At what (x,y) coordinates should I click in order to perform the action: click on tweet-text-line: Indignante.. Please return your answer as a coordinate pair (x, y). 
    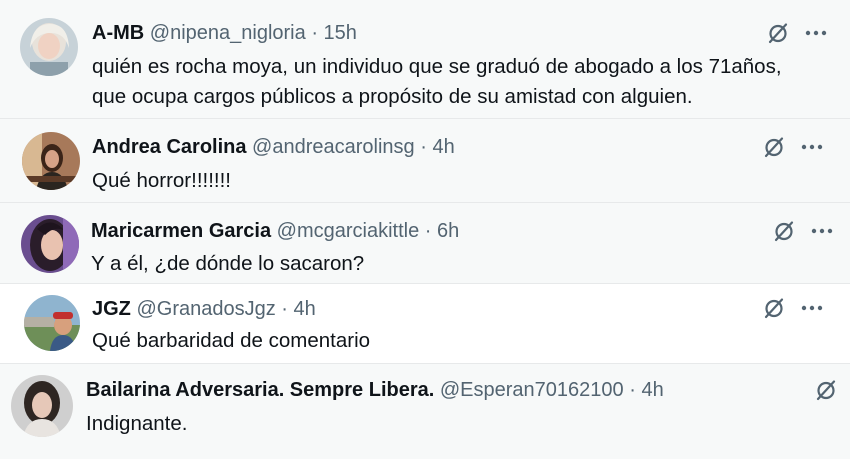
    Looking at the image, I should click on (137, 423).